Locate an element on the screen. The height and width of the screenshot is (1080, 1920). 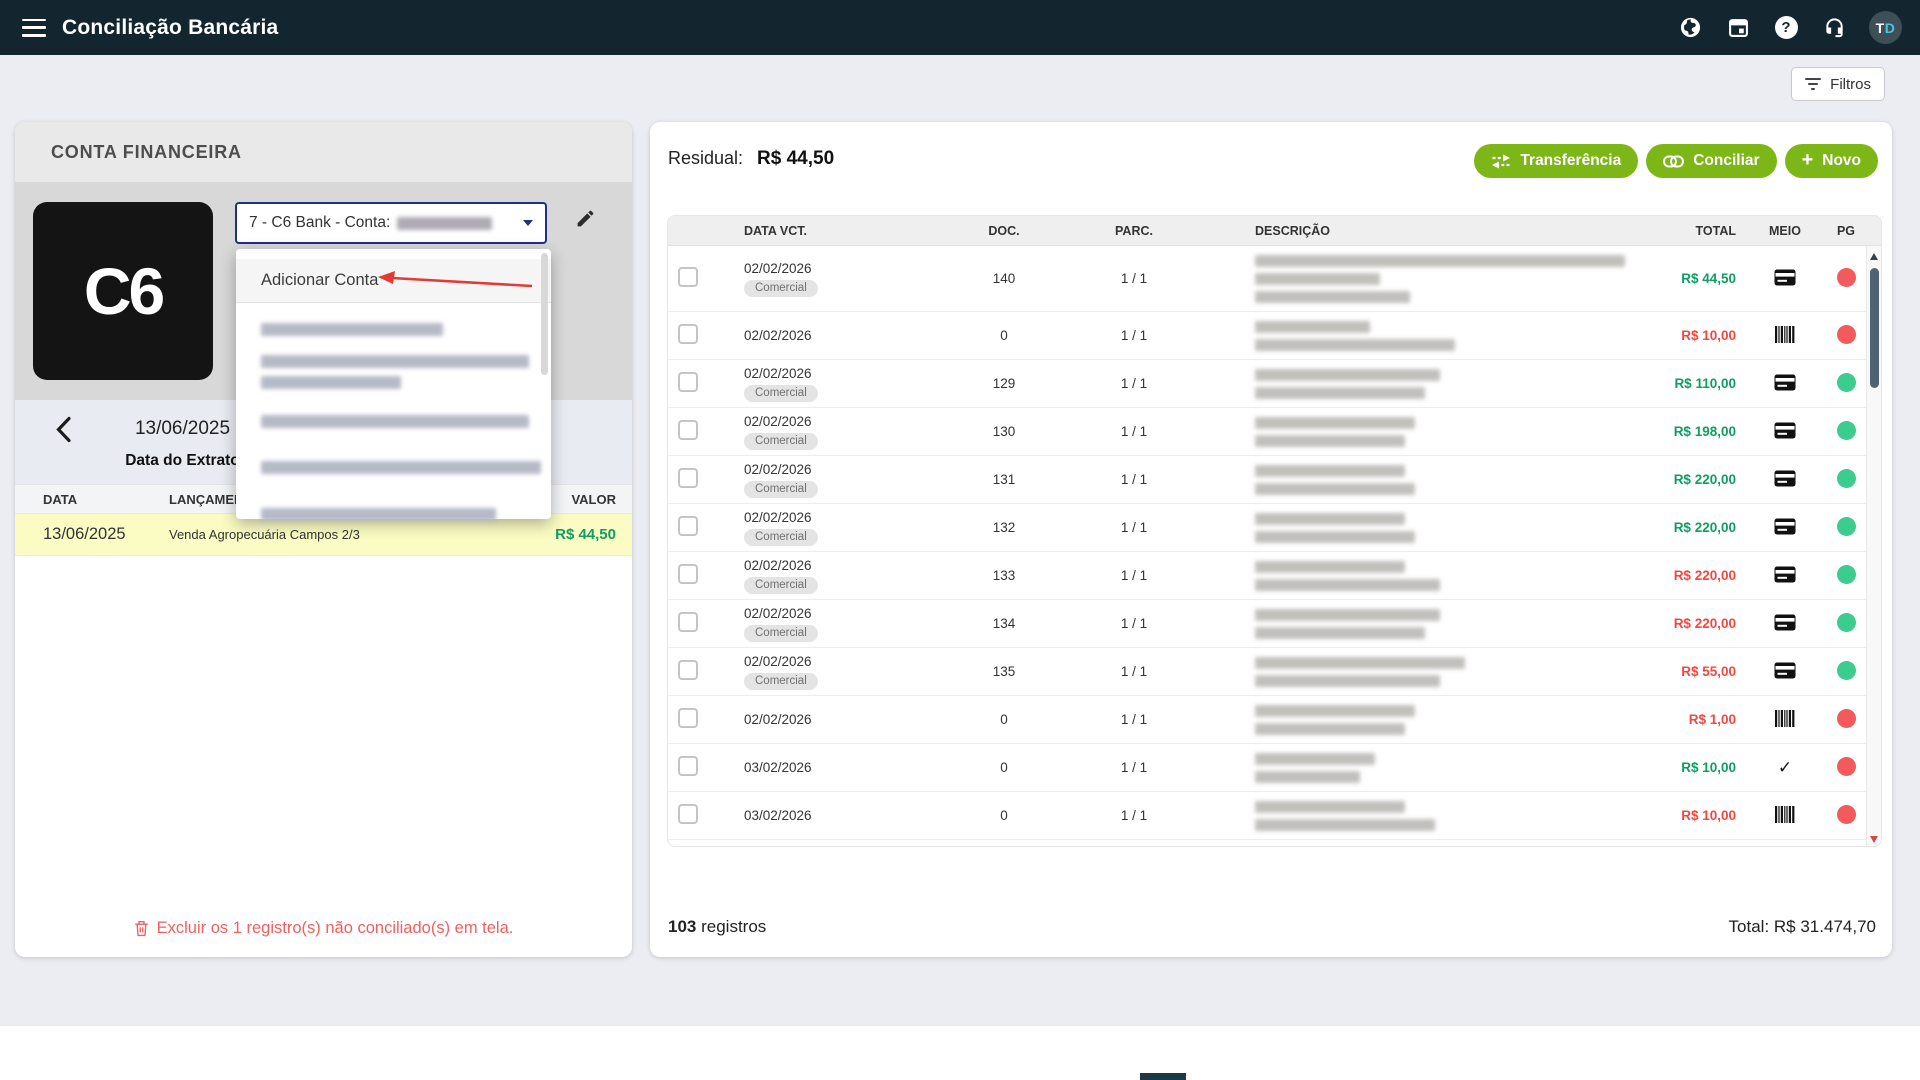
scroll-down-icon is located at coordinates (1874, 839).